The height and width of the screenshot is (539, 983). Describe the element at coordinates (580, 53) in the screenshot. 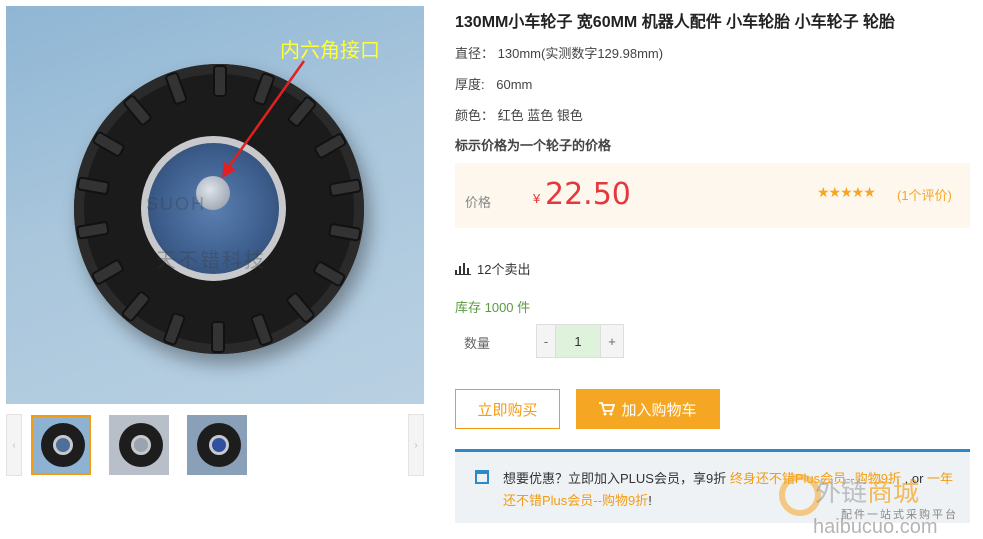

I see `spec-value: 130mm(实测数字129.98mm)` at that location.